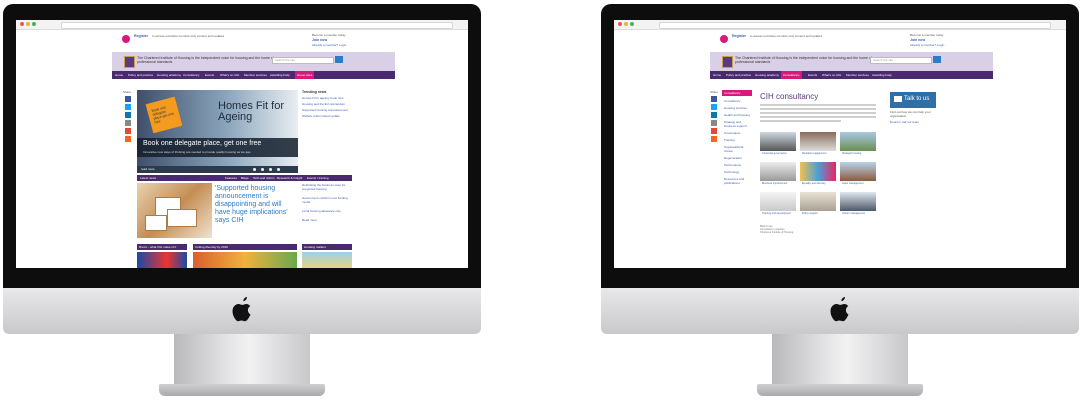  Describe the element at coordinates (778, 144) in the screenshot. I see `grid-tile: Corporate governance` at that location.